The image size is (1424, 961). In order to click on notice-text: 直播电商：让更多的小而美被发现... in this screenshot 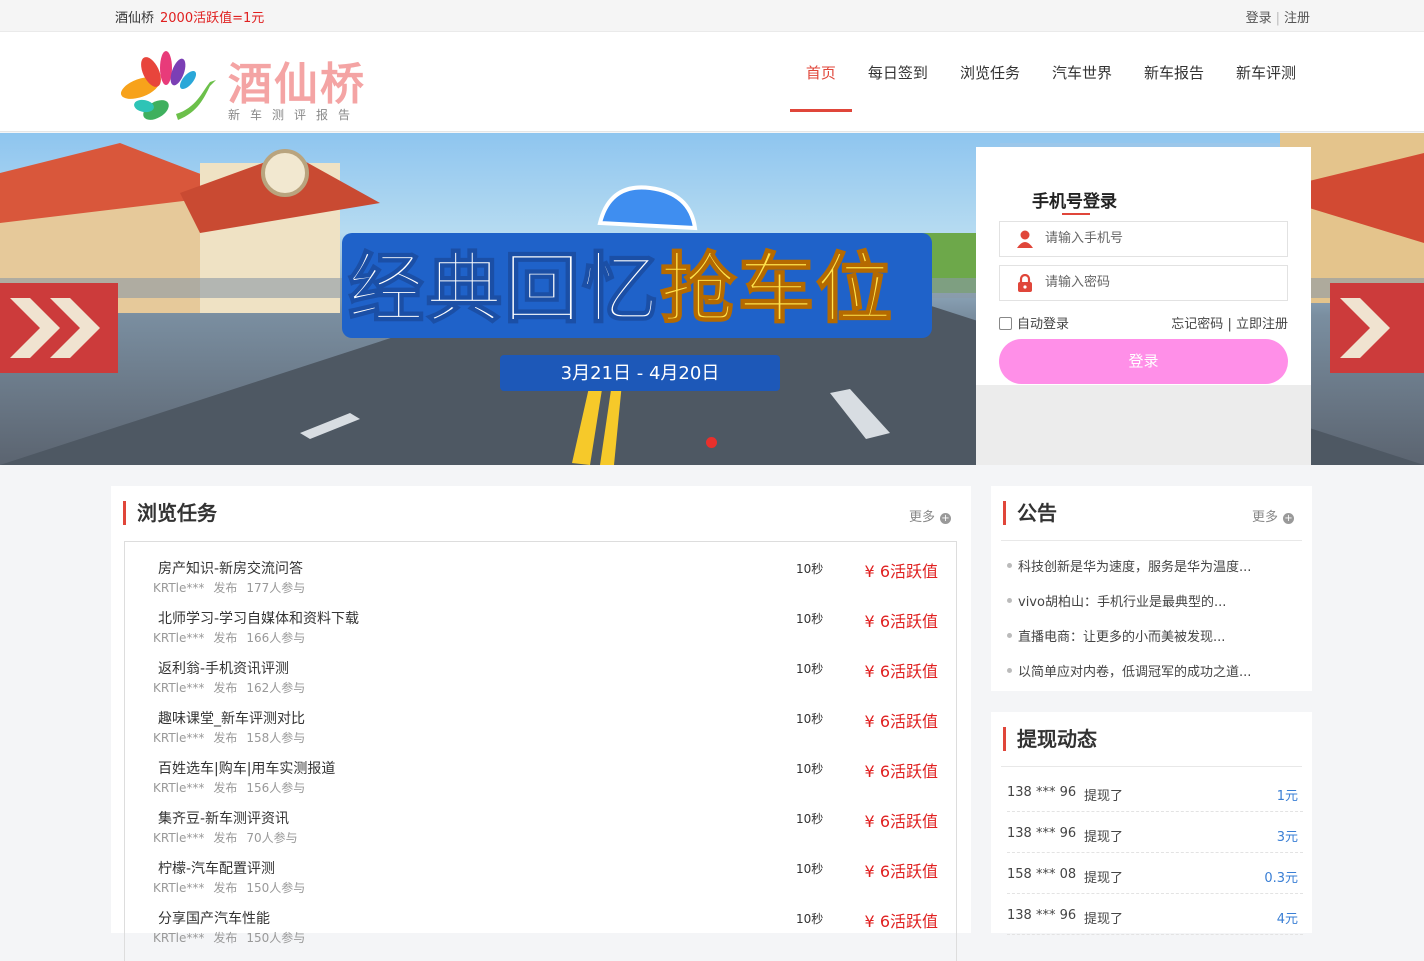, I will do `click(1121, 637)`.